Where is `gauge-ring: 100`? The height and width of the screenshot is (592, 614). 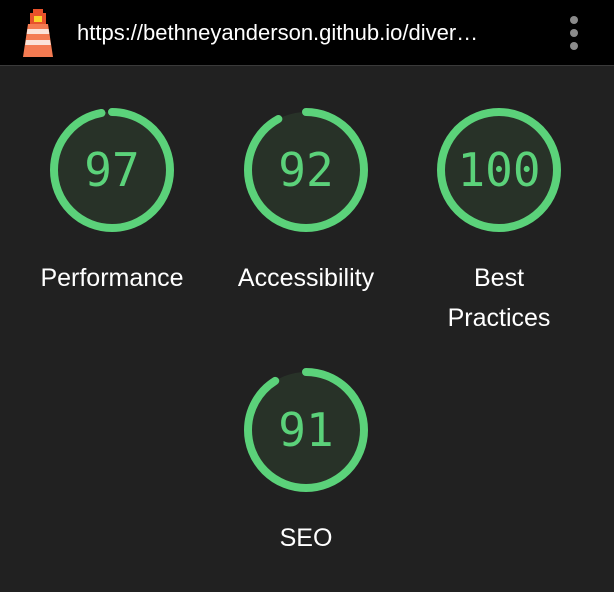
gauge-ring: 100 is located at coordinates (499, 170).